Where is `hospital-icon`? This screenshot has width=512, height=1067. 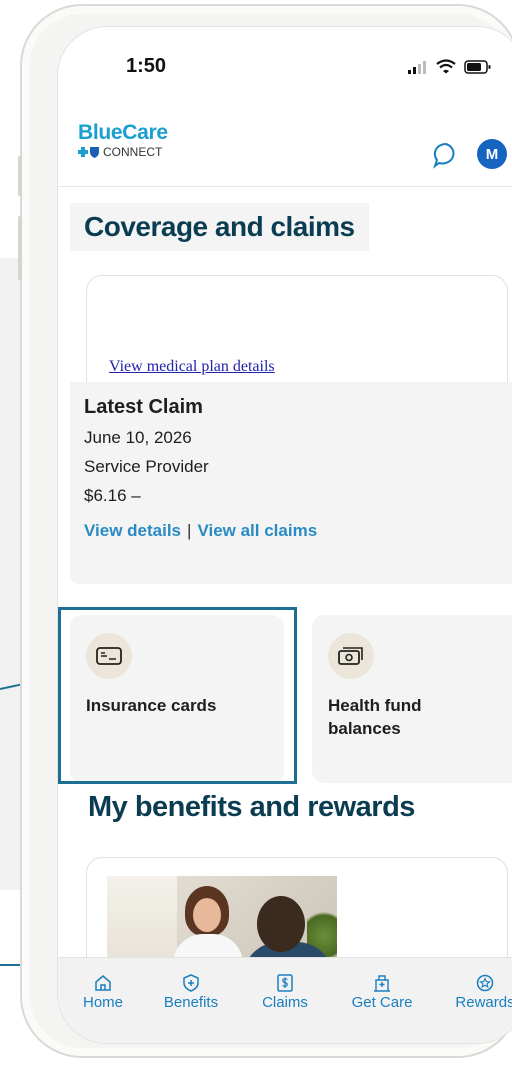
hospital-icon is located at coordinates (382, 983).